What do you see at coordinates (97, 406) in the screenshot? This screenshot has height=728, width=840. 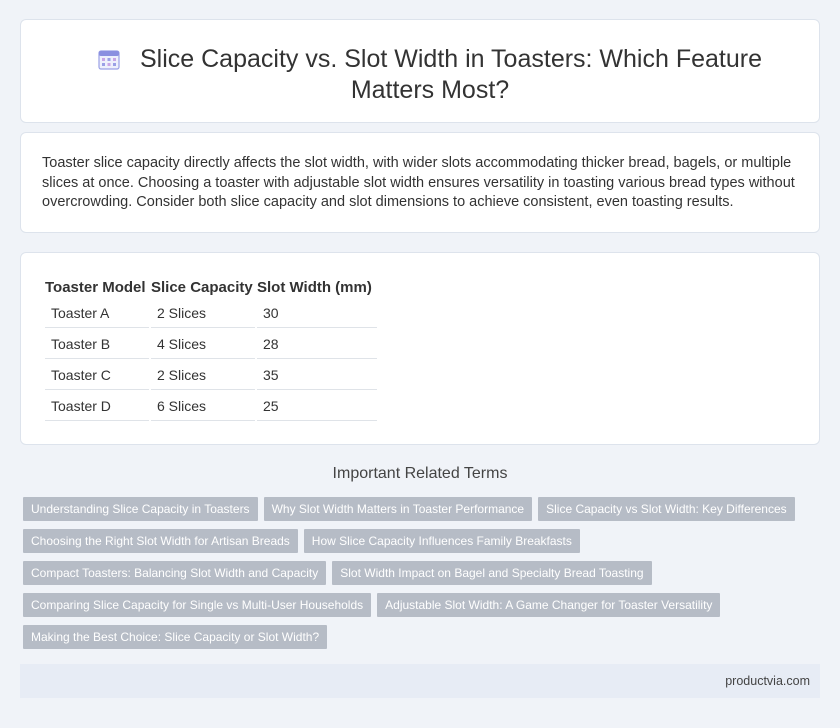 I see `cell-model: Toaster D` at bounding box center [97, 406].